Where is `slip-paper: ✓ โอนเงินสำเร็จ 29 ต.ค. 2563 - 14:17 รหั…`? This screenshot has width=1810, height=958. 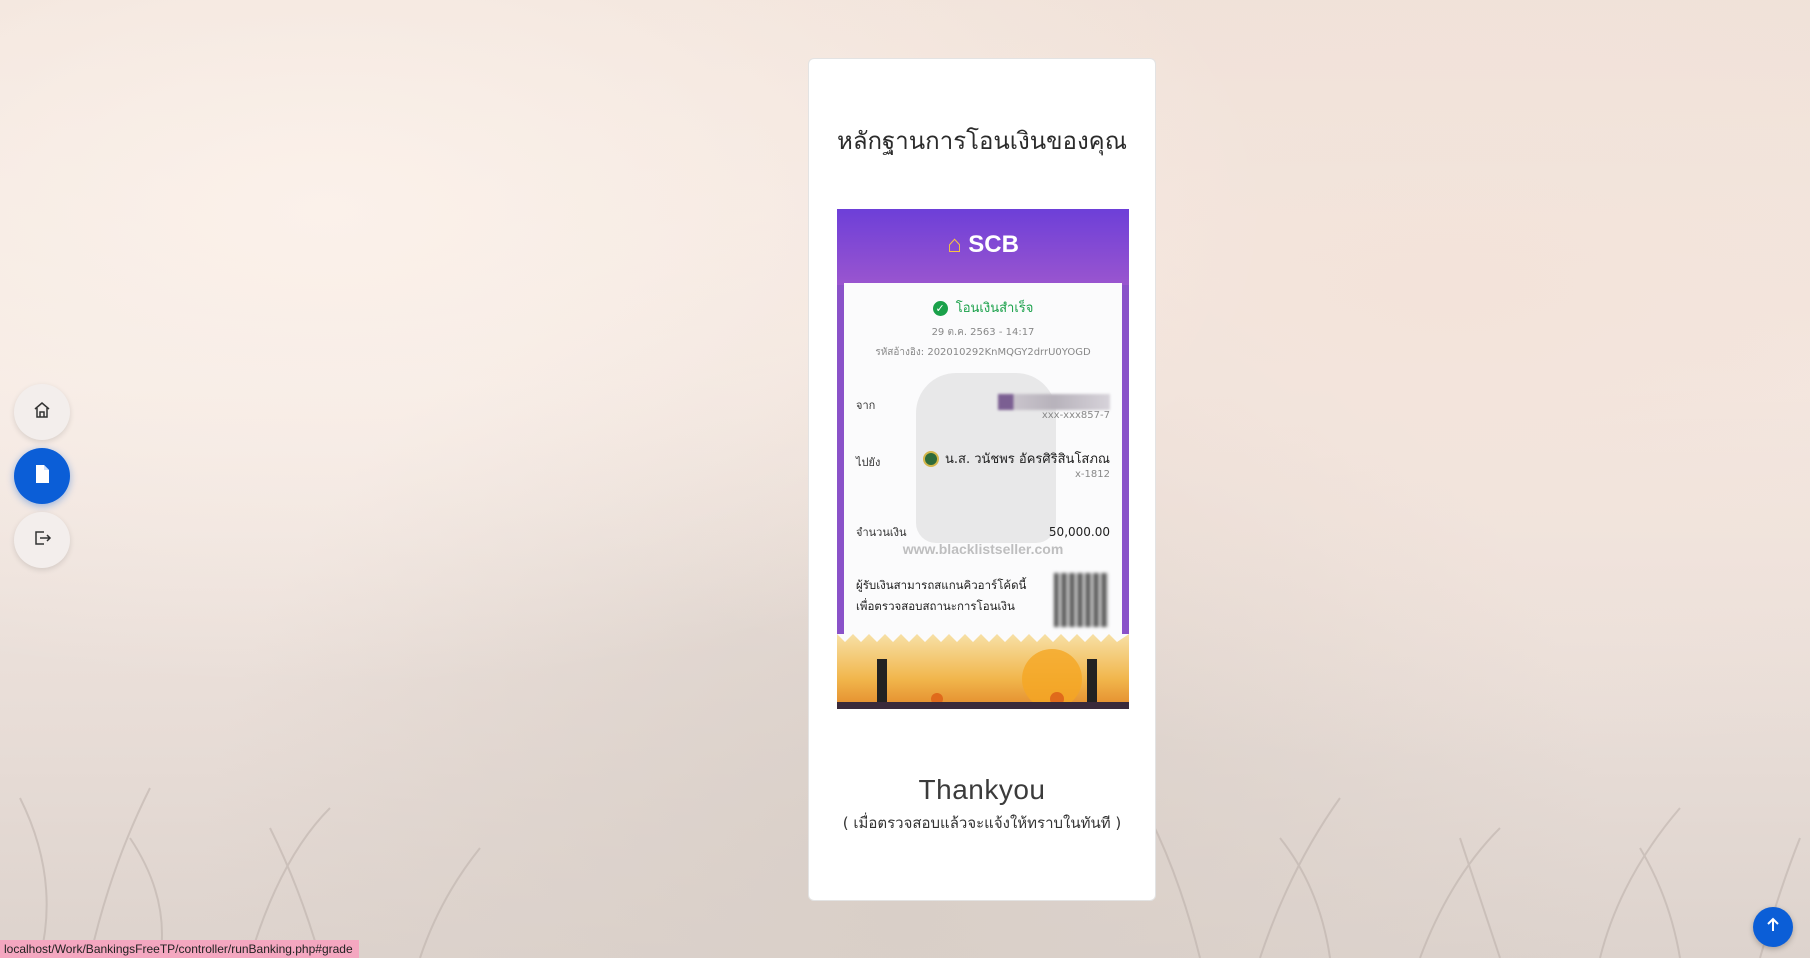 slip-paper: ✓ โอนเงินสำเร็จ 29 ต.ค. 2563 - 14:17 รหั… is located at coordinates (983, 468).